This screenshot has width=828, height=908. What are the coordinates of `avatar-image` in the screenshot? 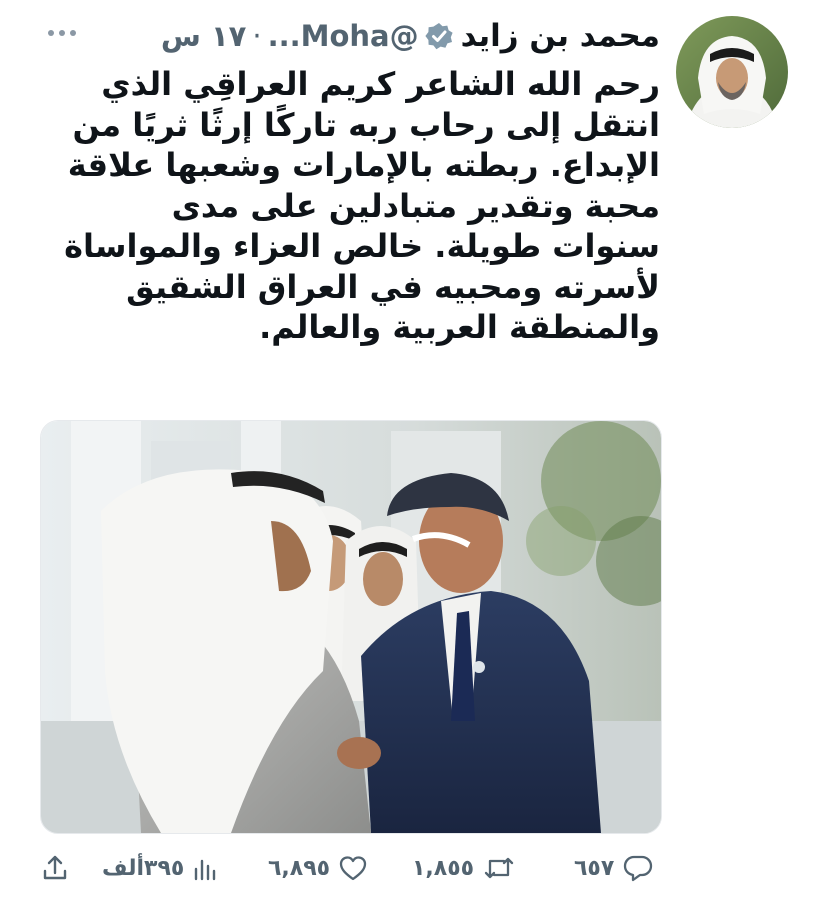 It's located at (732, 72).